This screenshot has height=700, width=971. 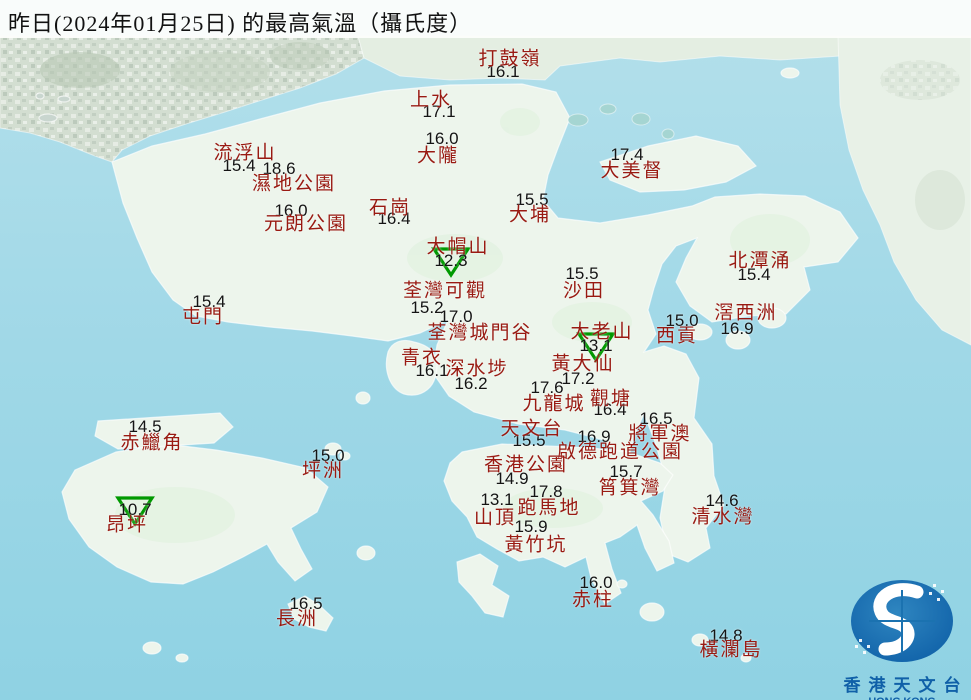 What do you see at coordinates (390, 208) in the screenshot?
I see `station-name-label: 石崗` at bounding box center [390, 208].